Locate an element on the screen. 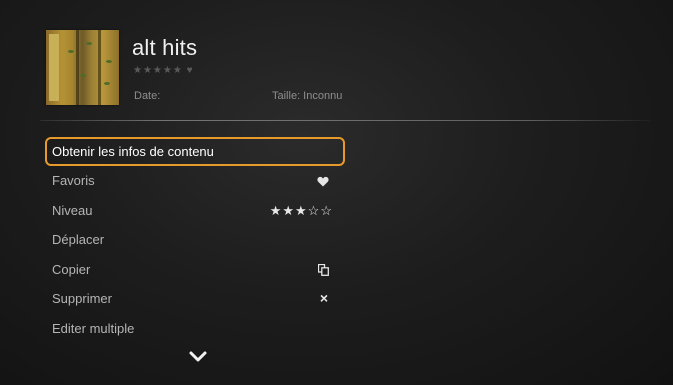 The width and height of the screenshot is (673, 385). copy-icon is located at coordinates (295, 270).